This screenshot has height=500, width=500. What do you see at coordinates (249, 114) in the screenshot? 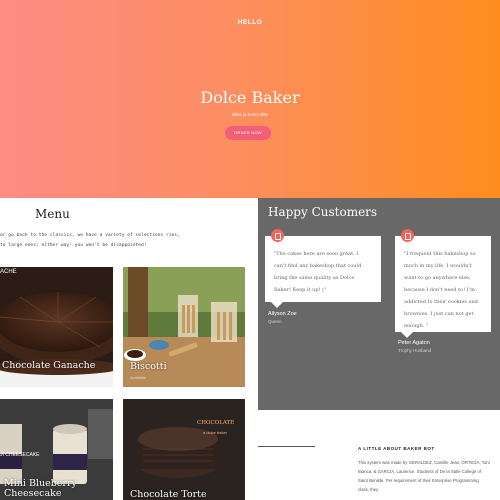
I see `brand-tagline: Bliss in Every Bite` at bounding box center [249, 114].